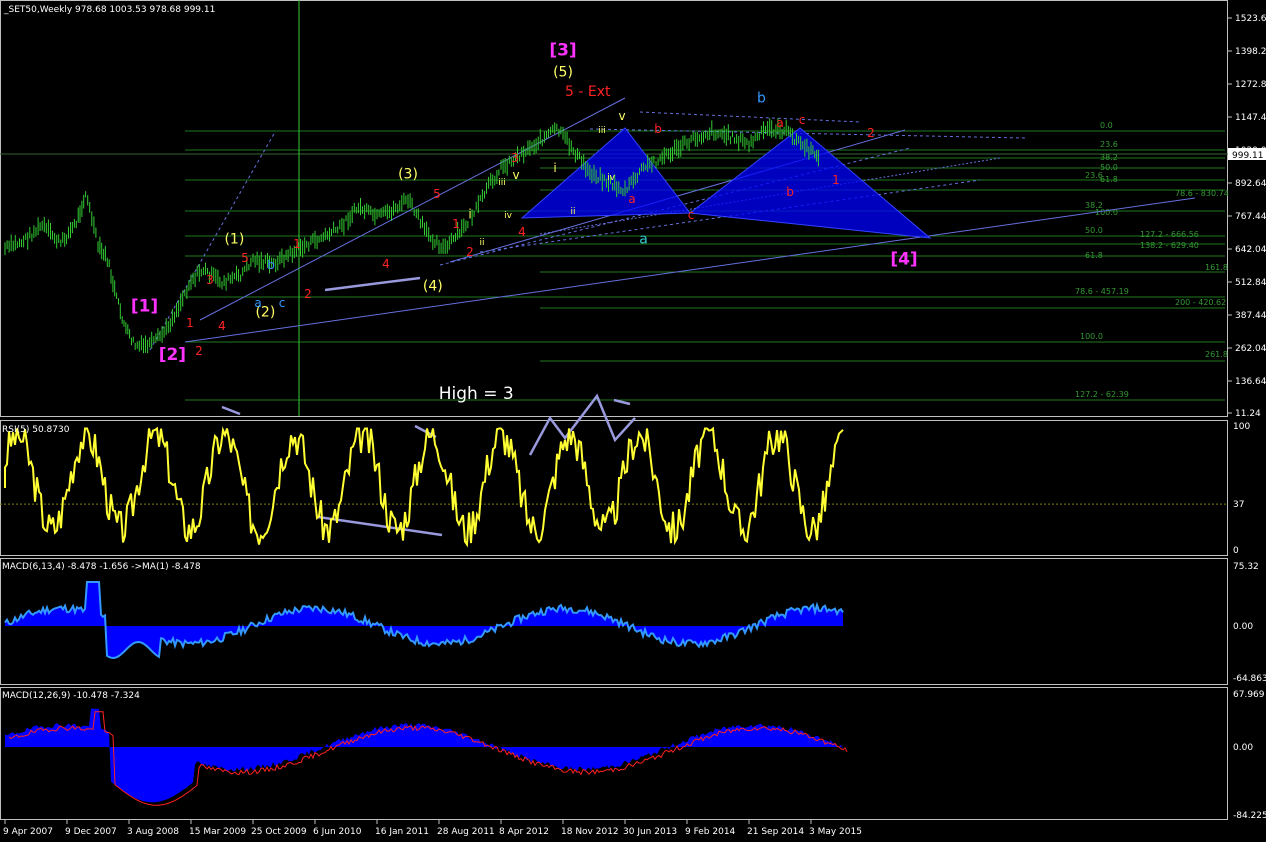  What do you see at coordinates (433, 287) in the screenshot?
I see `wave-label: (4)` at bounding box center [433, 287].